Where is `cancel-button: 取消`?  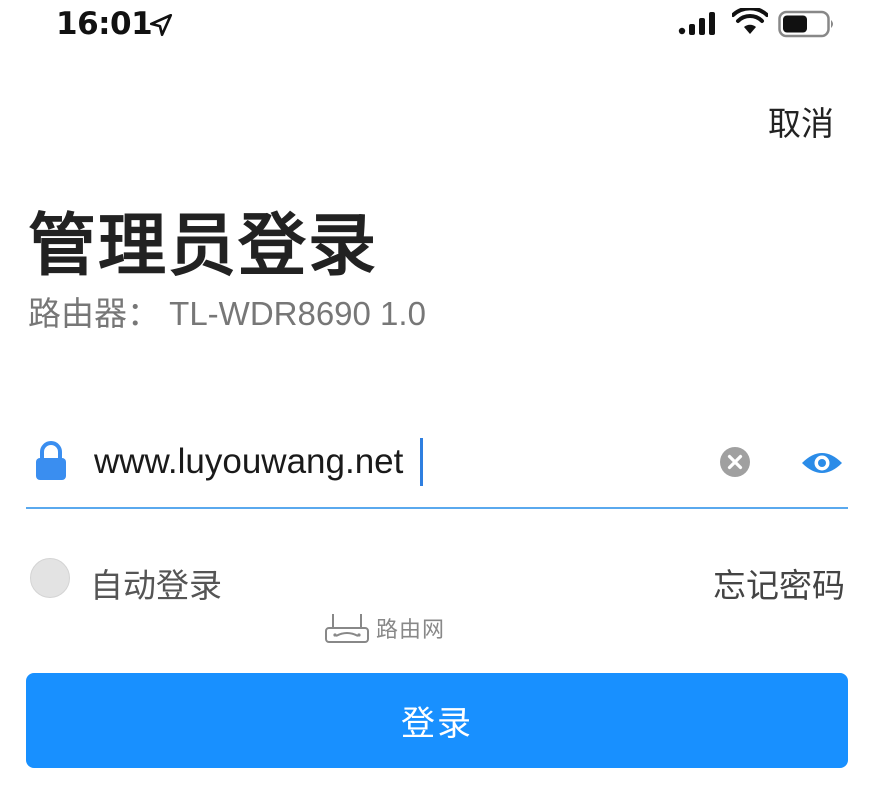
cancel-button: 取消 is located at coordinates (801, 121).